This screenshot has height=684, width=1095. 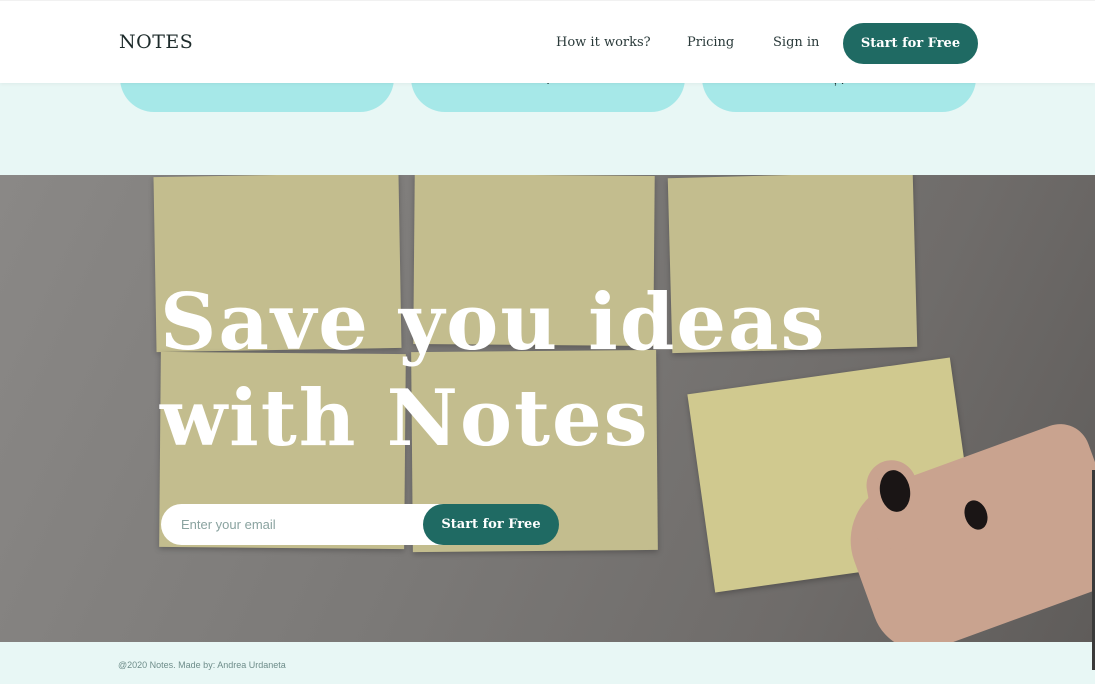 What do you see at coordinates (910, 43) in the screenshot?
I see `start-for-free-nav-button: Start for Free` at bounding box center [910, 43].